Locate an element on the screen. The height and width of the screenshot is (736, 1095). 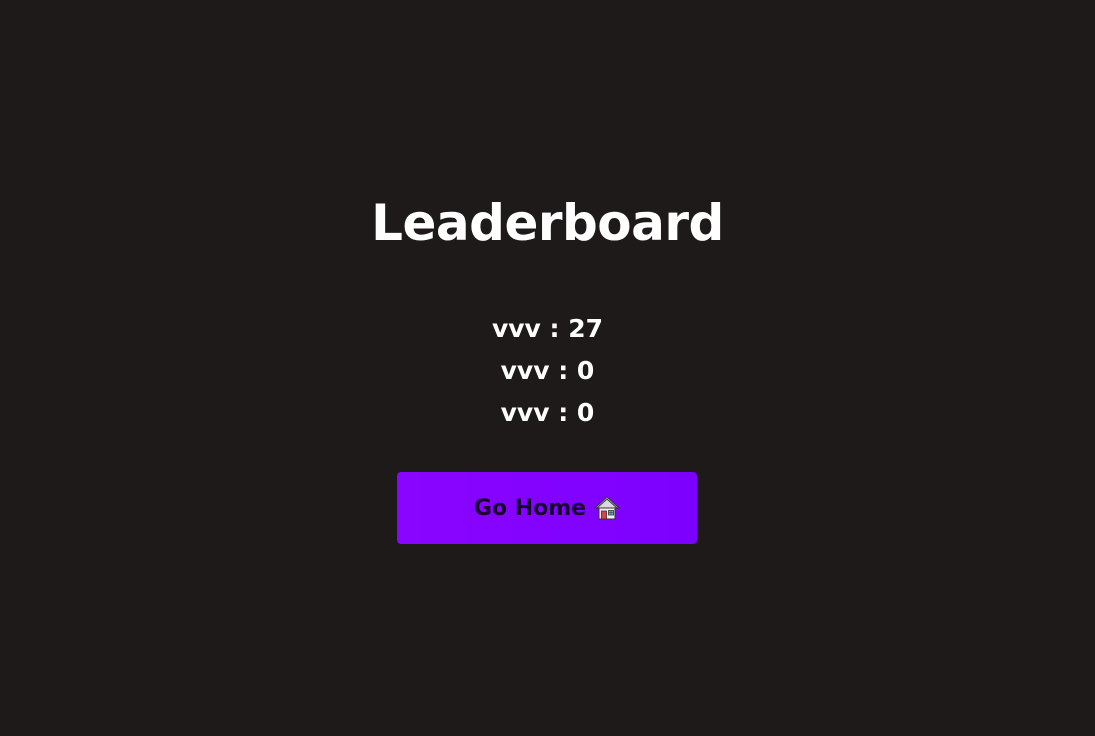
house-icon is located at coordinates (607, 508).